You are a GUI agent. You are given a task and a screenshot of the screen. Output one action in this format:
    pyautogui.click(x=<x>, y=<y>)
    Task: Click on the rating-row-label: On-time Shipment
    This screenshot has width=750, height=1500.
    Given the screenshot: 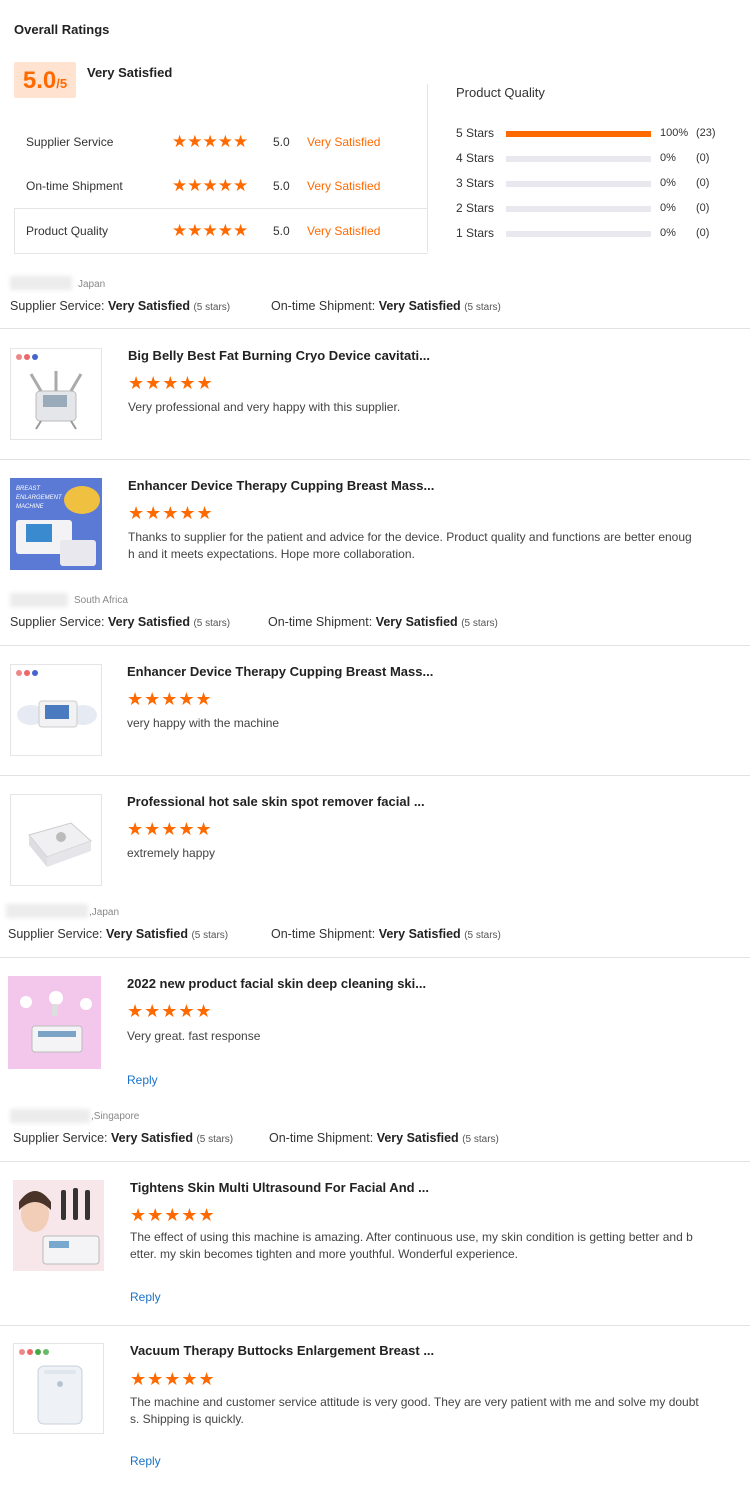 What is the action you would take?
    pyautogui.click(x=74, y=186)
    